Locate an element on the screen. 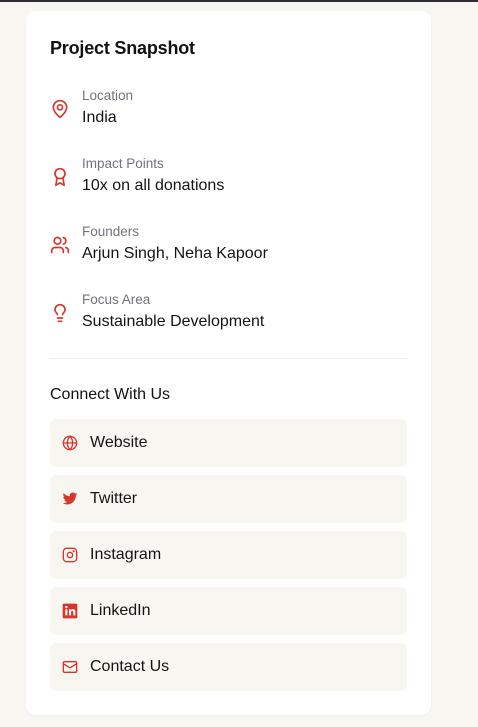 Image resolution: width=478 pixels, height=727 pixels. detail-impact-points: Impact Points 10x on all donations is located at coordinates (230, 178).